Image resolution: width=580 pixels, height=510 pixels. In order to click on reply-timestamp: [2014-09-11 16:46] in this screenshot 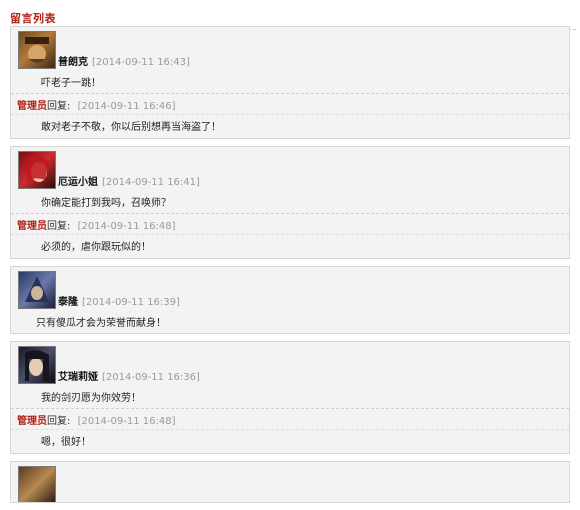, I will do `click(126, 106)`.